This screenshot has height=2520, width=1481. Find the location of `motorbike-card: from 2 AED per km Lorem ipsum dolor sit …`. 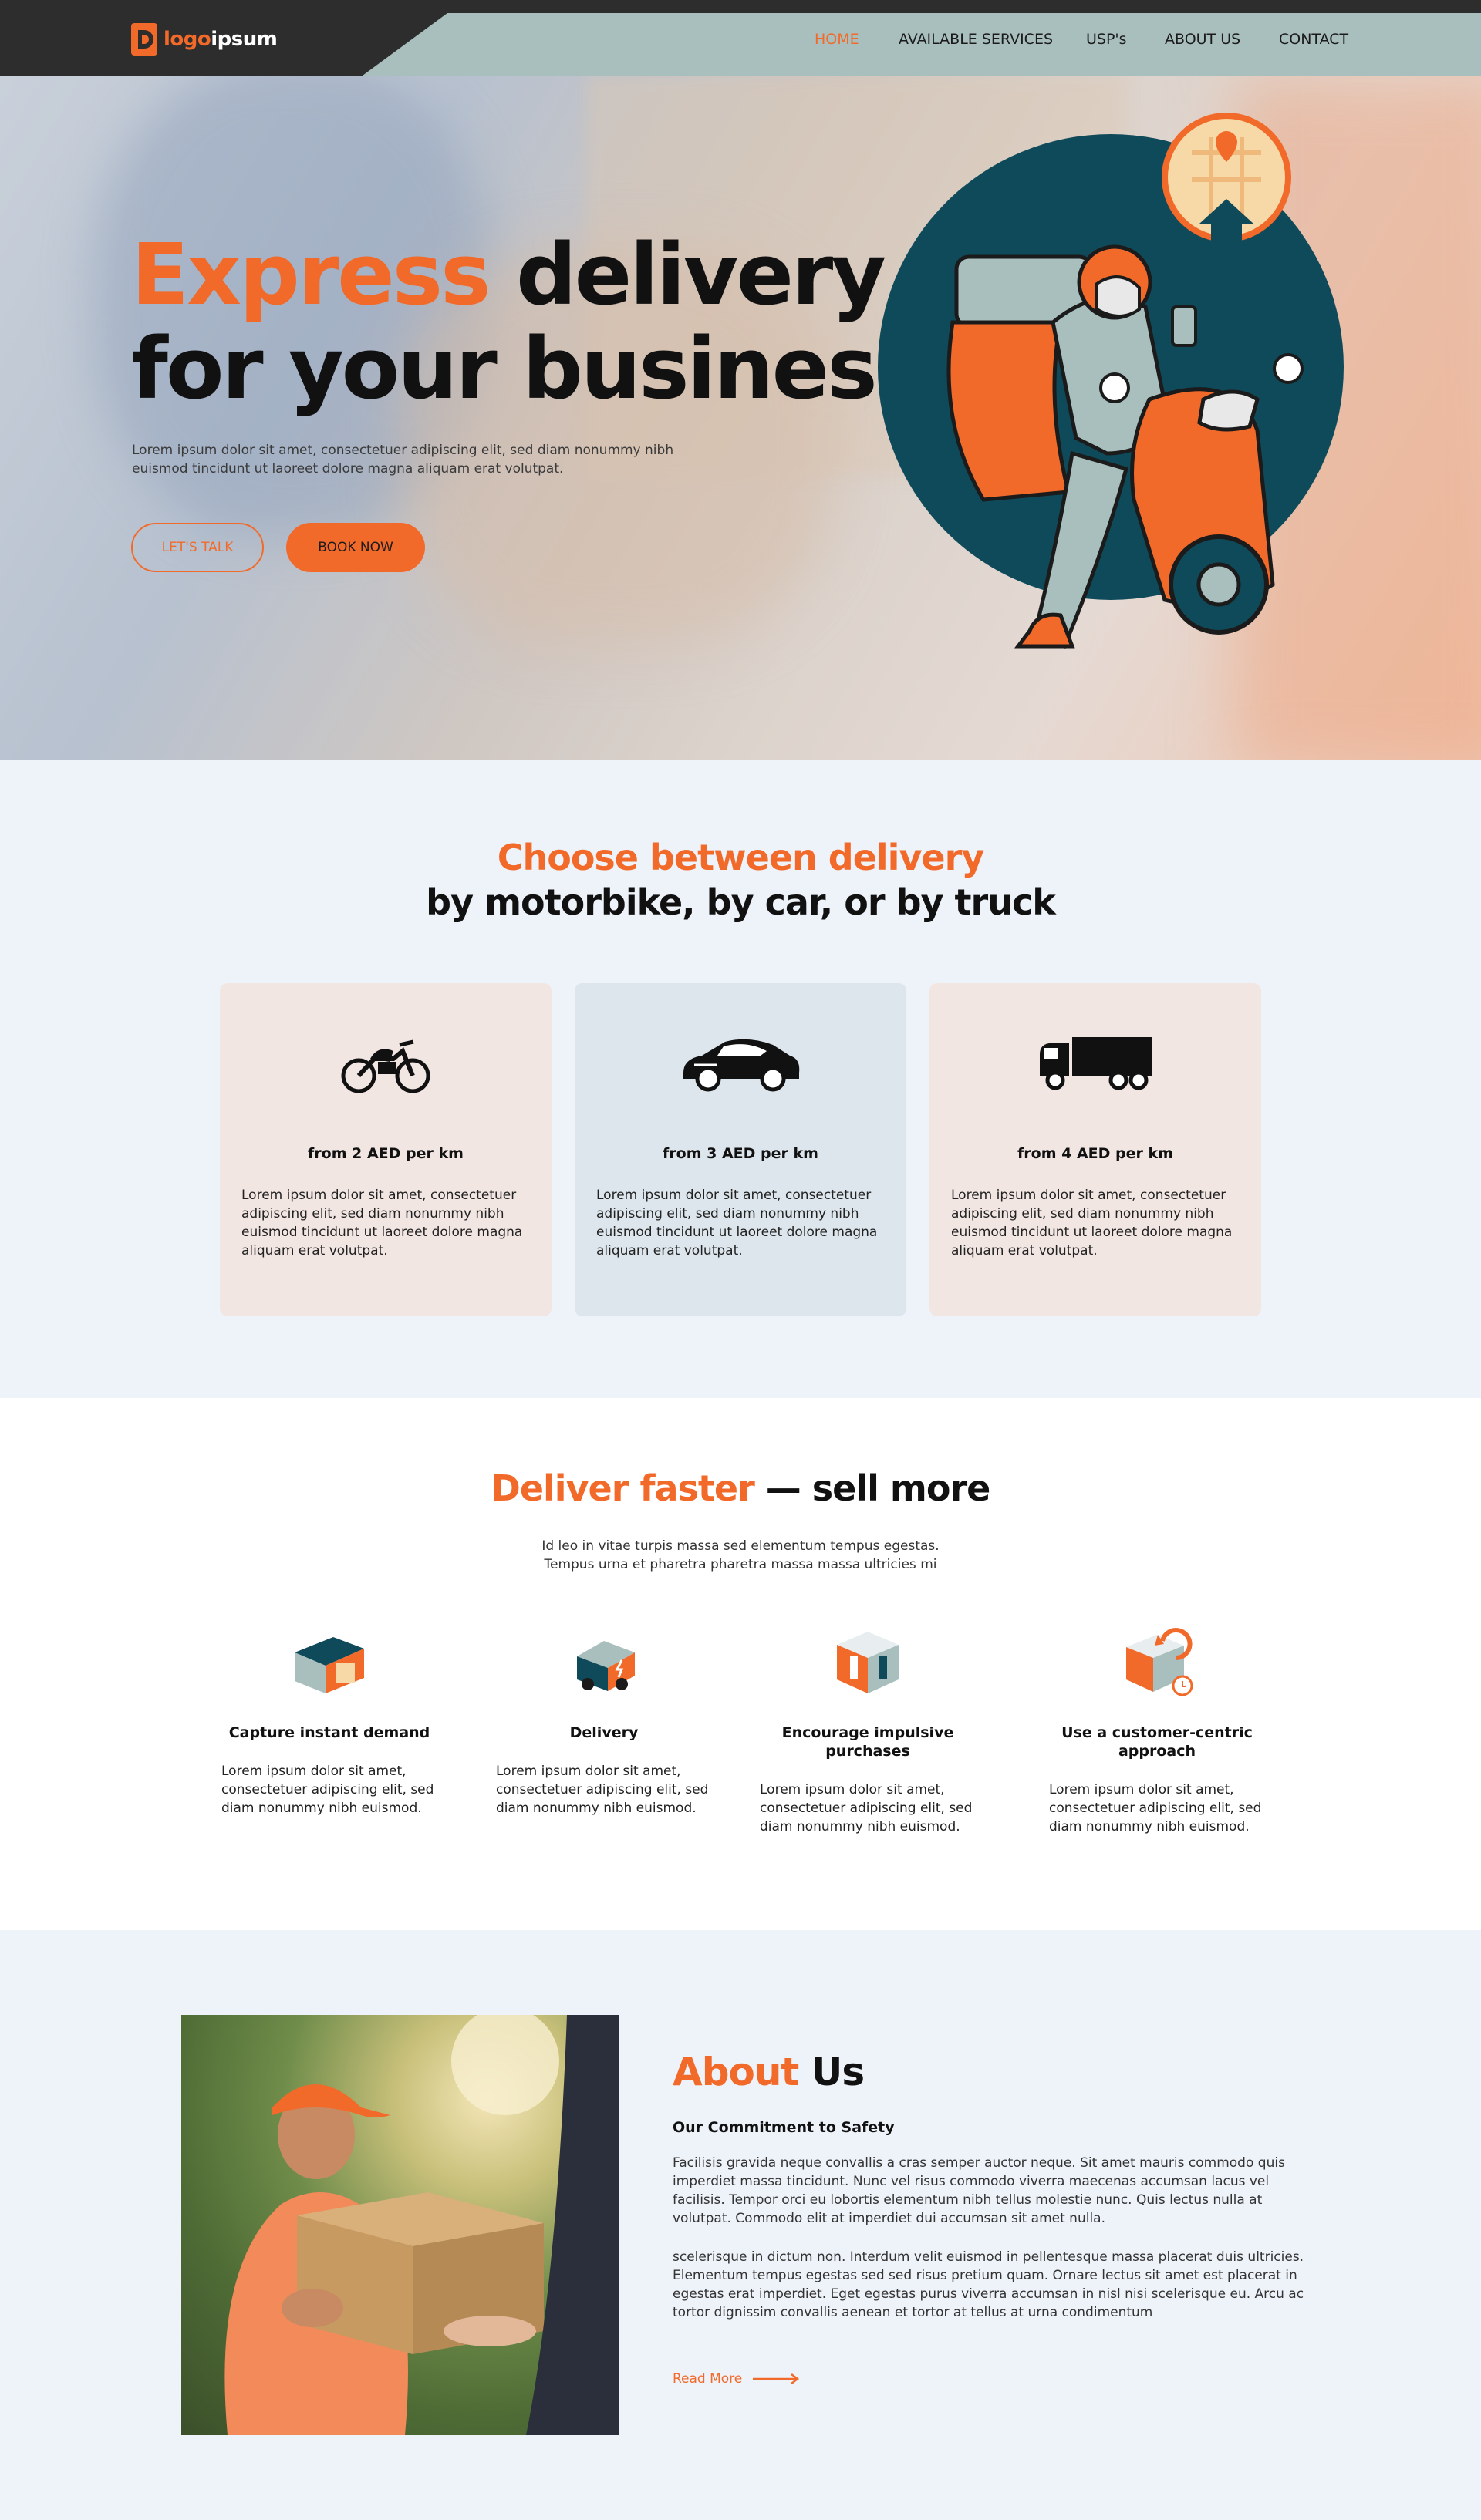

motorbike-card: from 2 AED per km Lorem ipsum dolor sit … is located at coordinates (386, 1149).